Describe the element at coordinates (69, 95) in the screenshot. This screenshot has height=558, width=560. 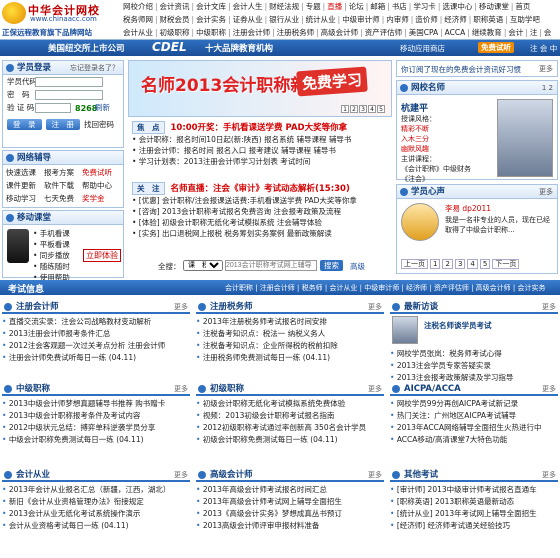
I see `password-input` at that location.